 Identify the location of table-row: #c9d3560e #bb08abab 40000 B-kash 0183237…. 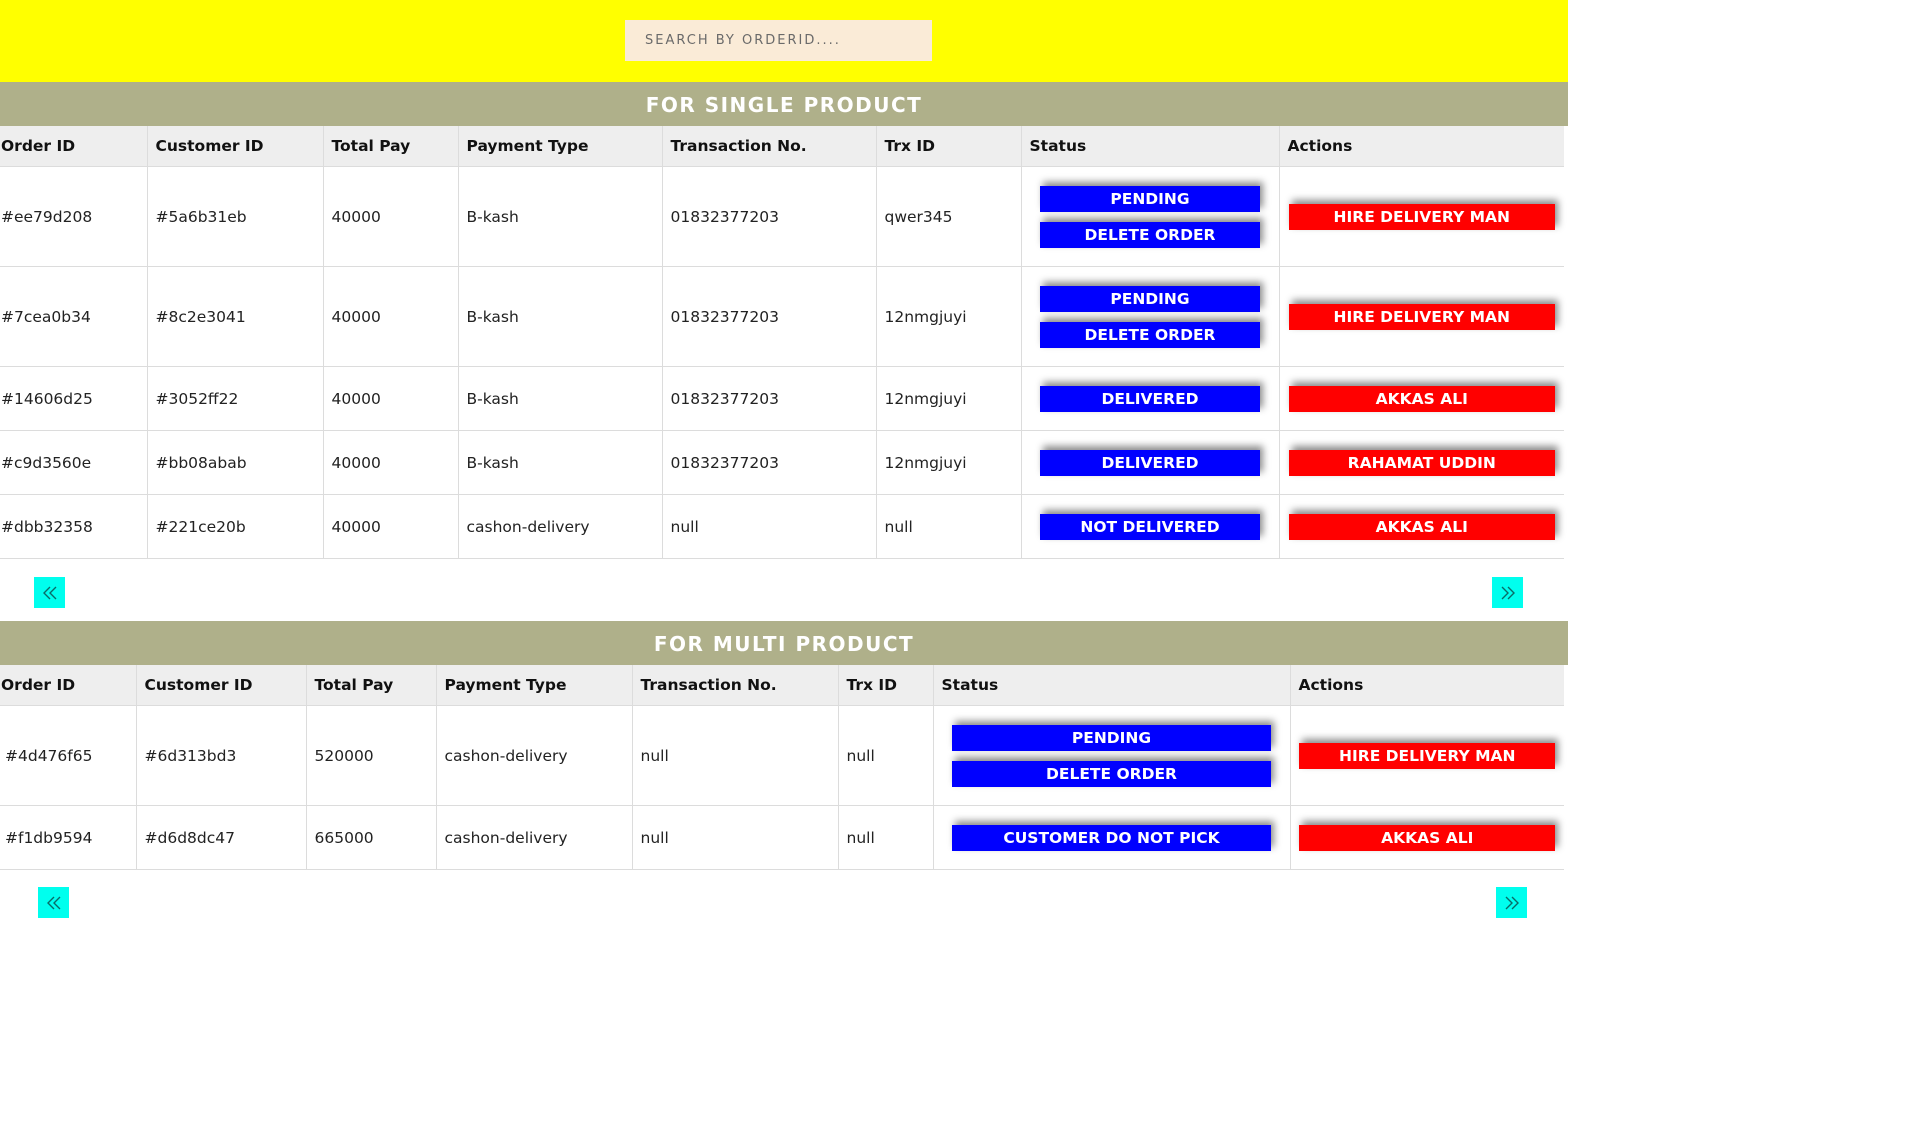
(782, 462).